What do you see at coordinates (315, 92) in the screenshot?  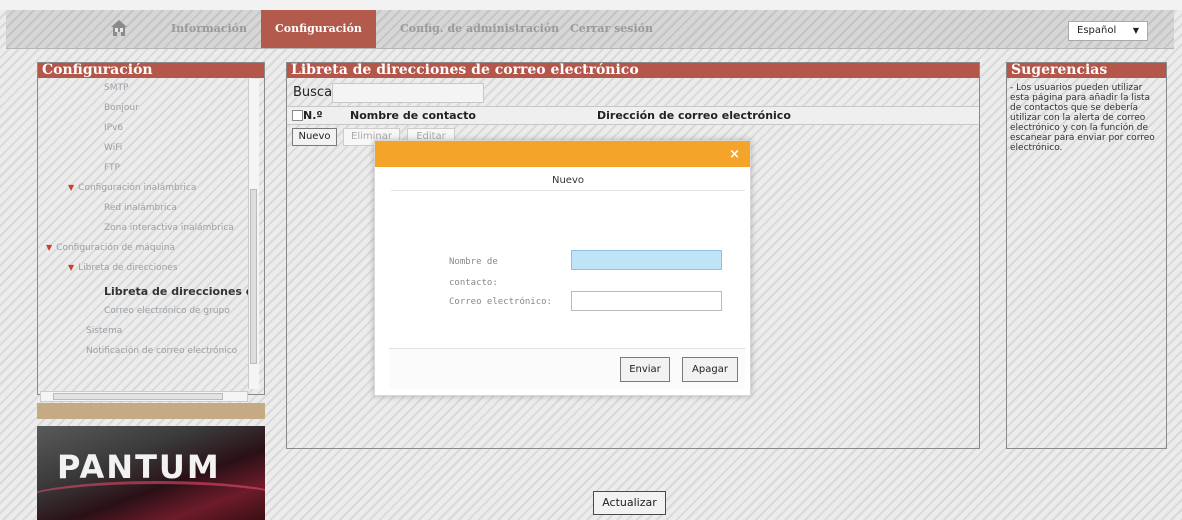 I see `search-label: Buscar` at bounding box center [315, 92].